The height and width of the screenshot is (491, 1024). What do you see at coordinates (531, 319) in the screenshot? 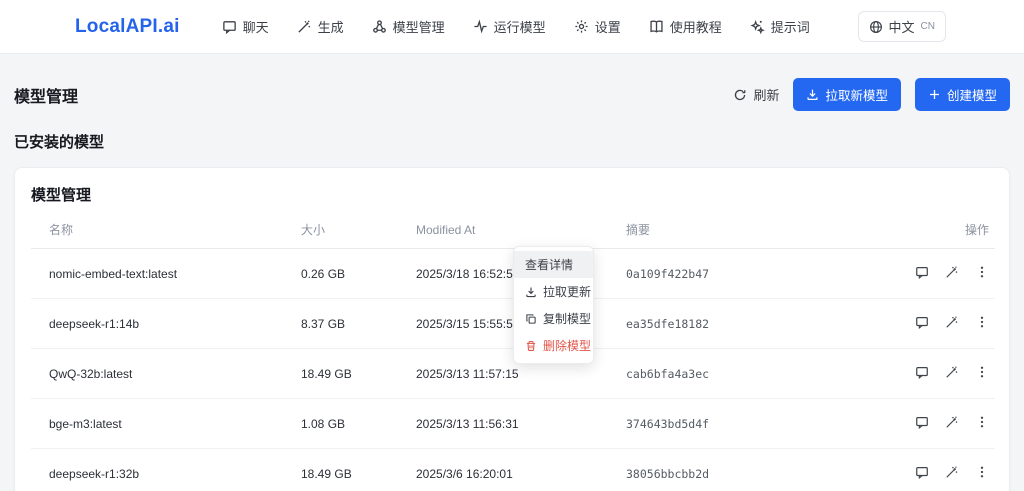
I see `copy-icon` at bounding box center [531, 319].